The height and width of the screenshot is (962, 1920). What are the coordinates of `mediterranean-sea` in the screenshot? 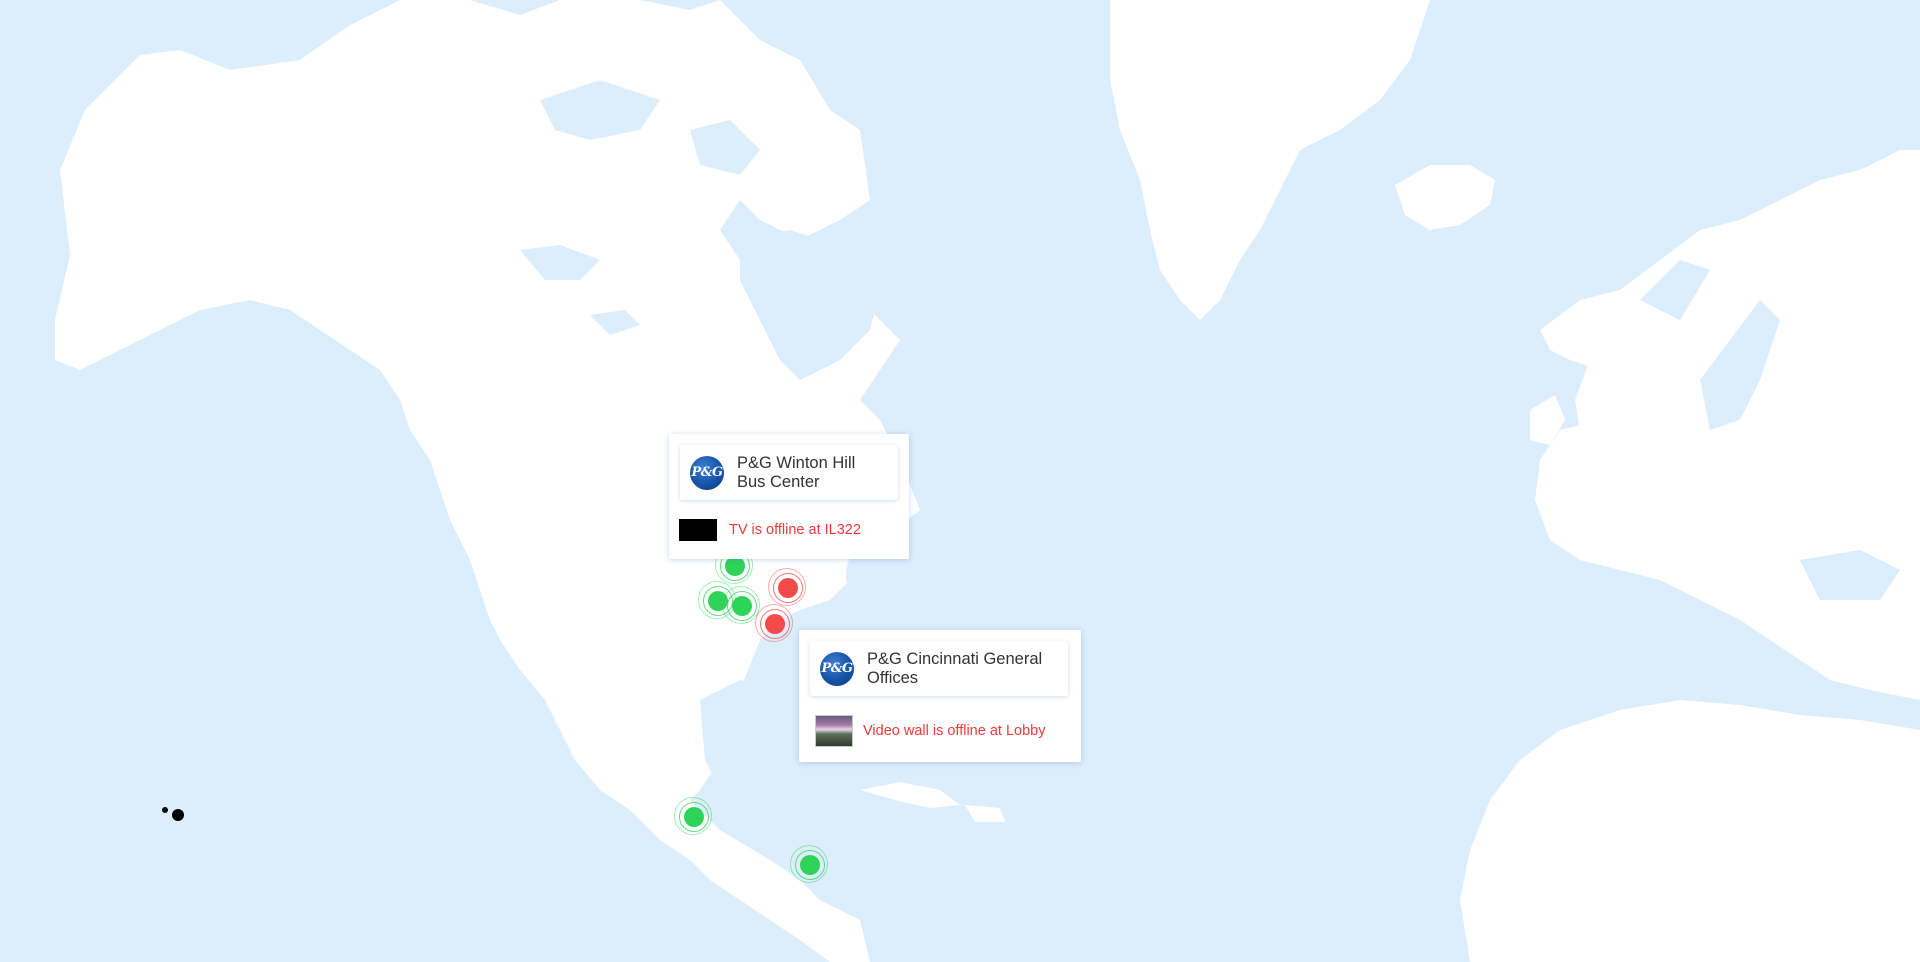 It's located at (1710, 665).